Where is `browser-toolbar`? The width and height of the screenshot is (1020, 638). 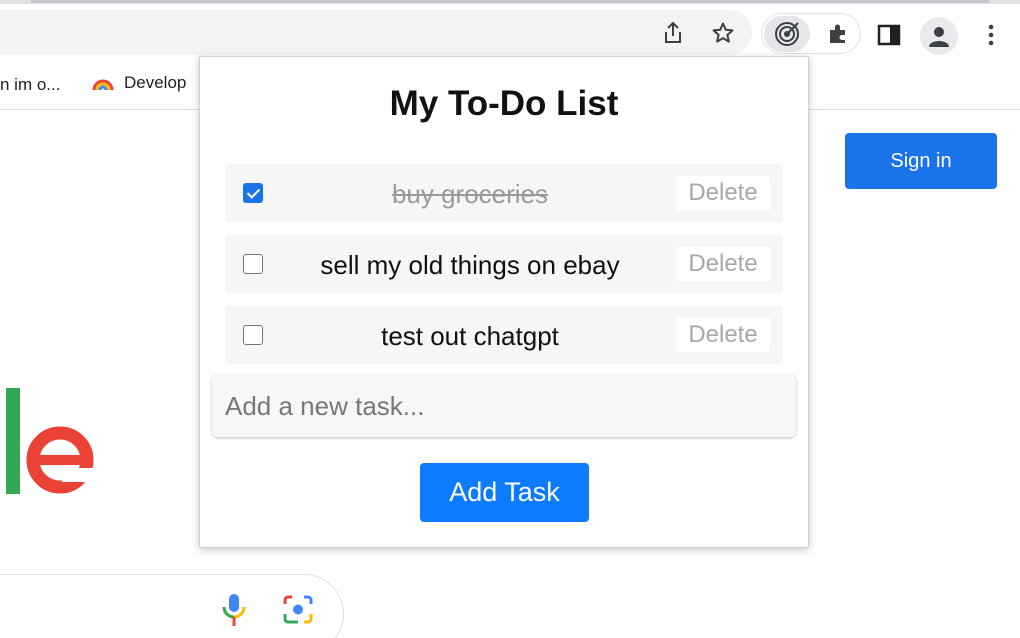
browser-toolbar is located at coordinates (510, 33).